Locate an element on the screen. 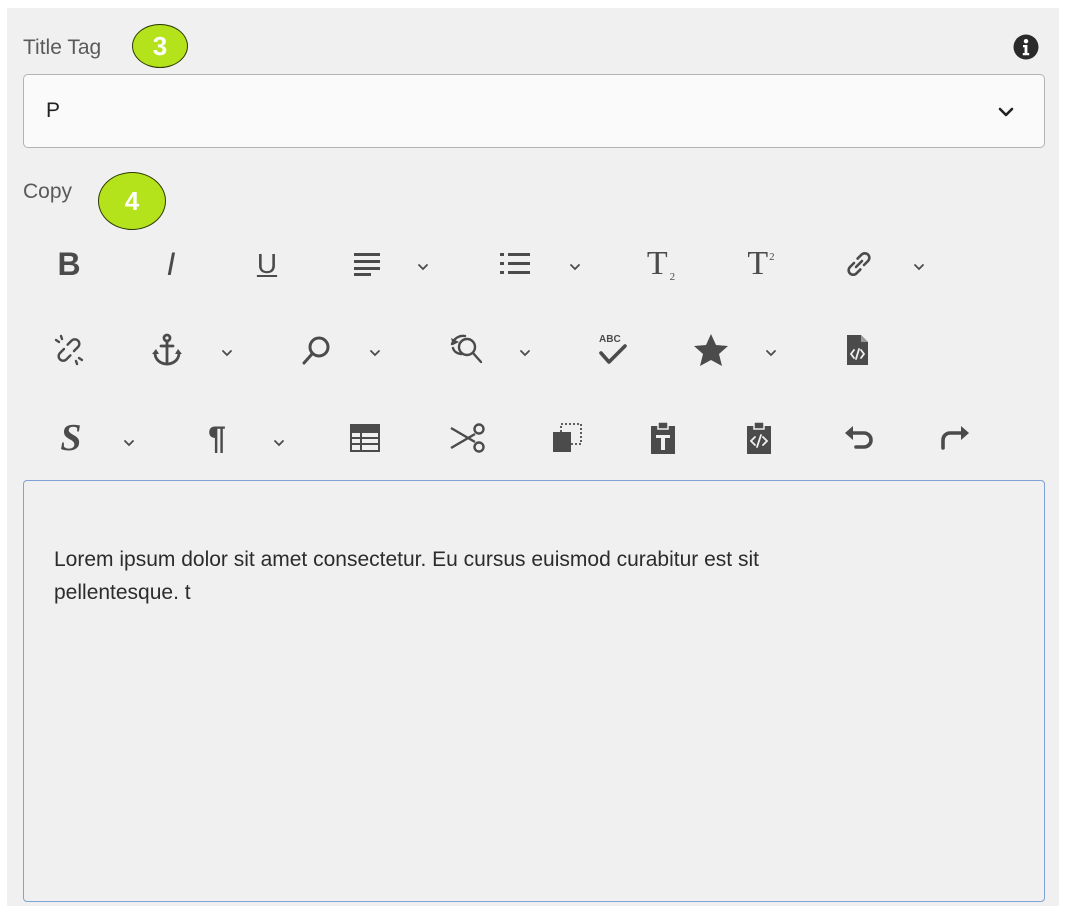 The image size is (1065, 911). link-icon is located at coordinates (859, 264).